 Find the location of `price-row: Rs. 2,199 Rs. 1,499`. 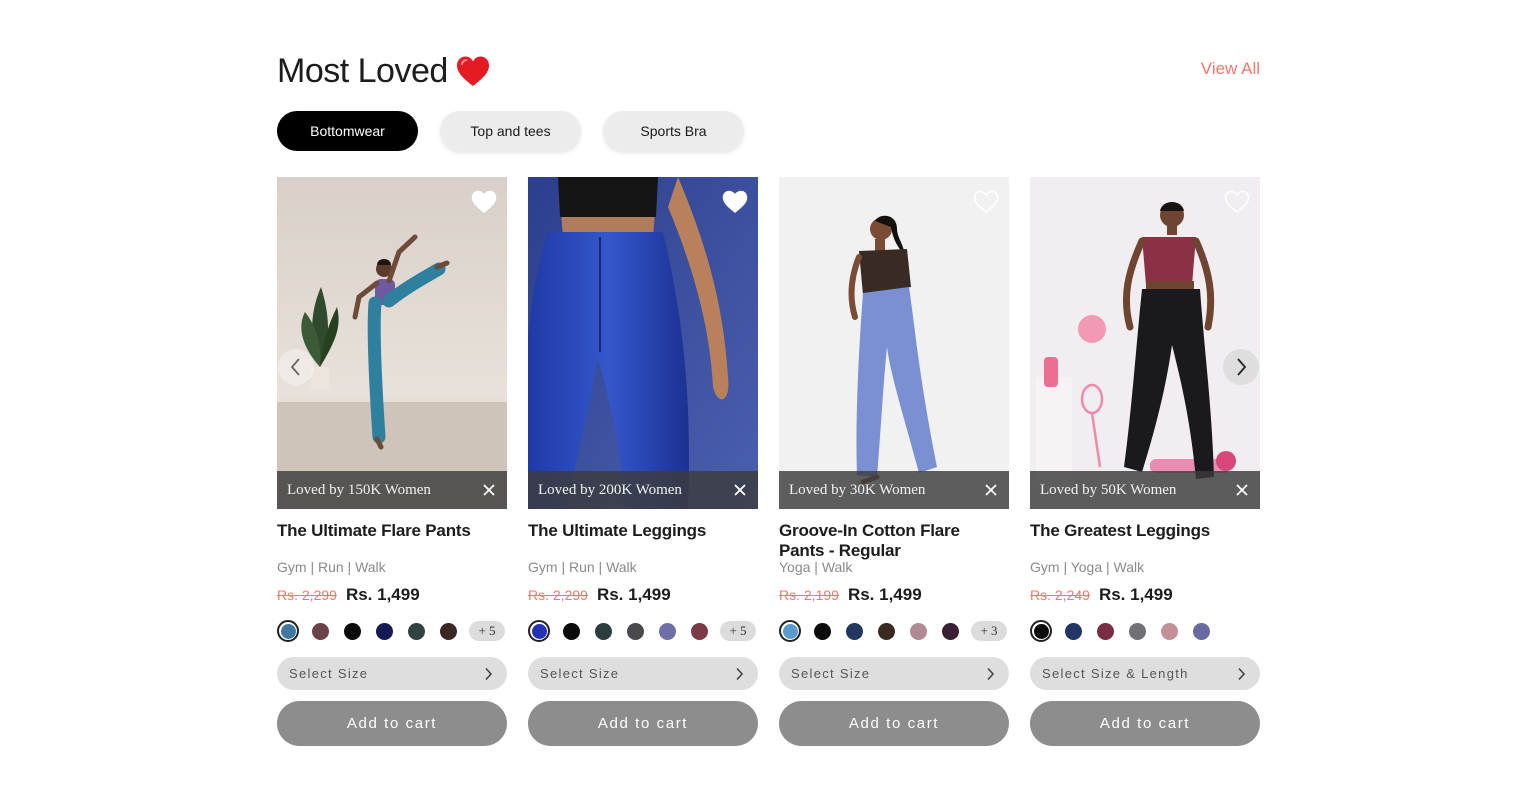

price-row: Rs. 2,199 Rs. 1,499 is located at coordinates (894, 595).